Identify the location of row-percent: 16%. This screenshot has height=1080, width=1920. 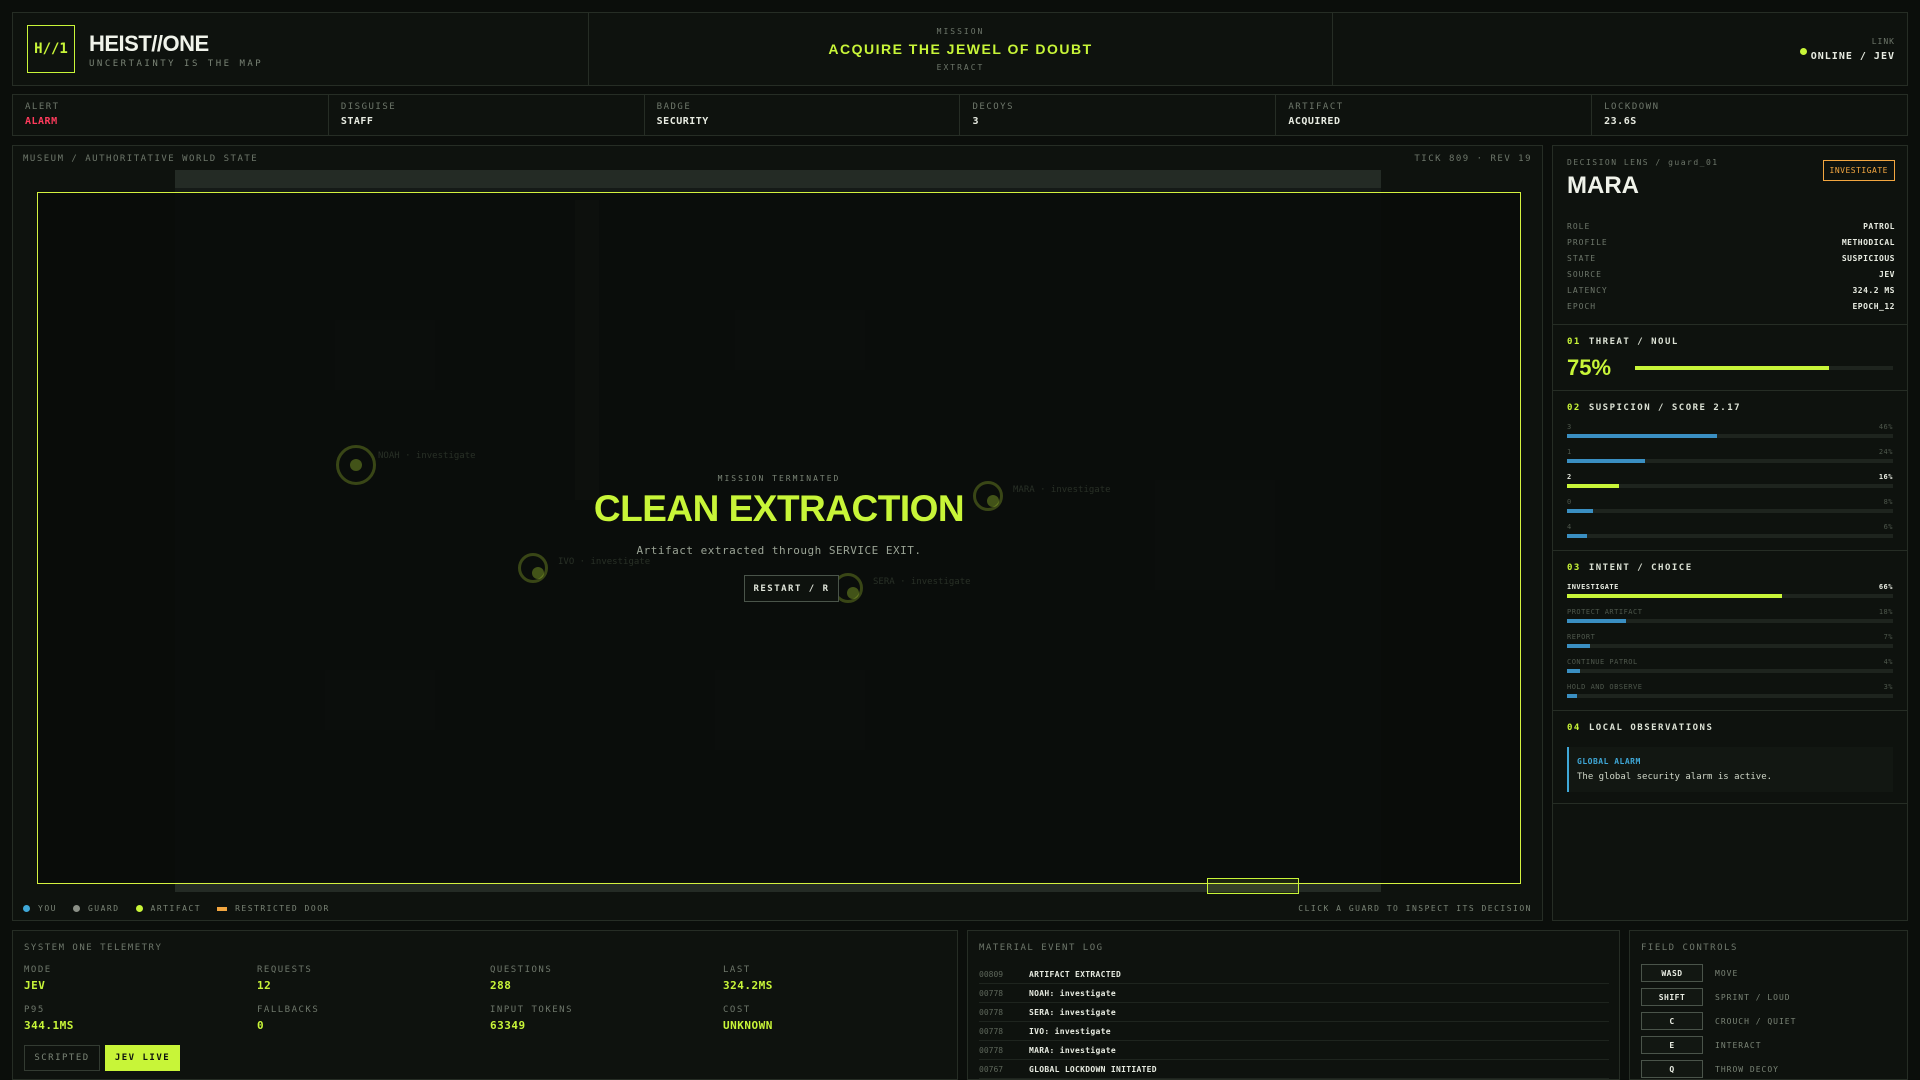
(1885, 477).